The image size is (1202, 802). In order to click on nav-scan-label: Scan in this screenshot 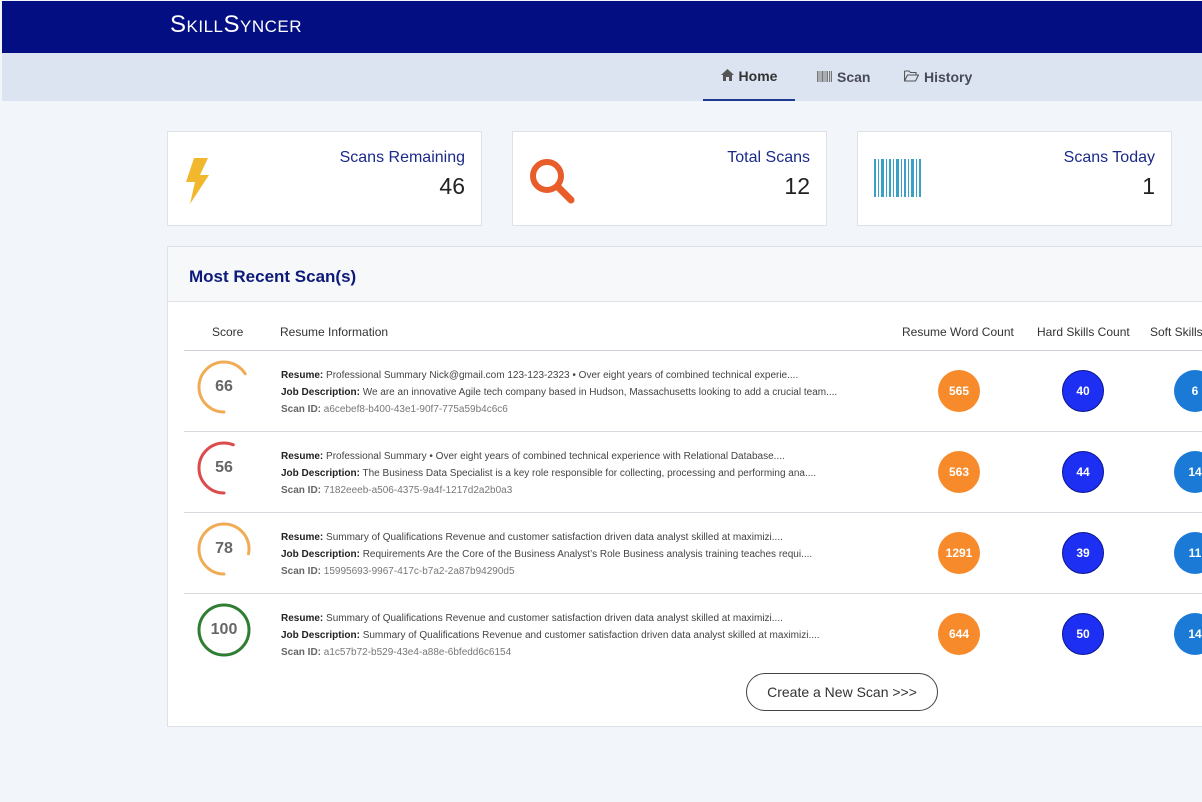, I will do `click(854, 77)`.